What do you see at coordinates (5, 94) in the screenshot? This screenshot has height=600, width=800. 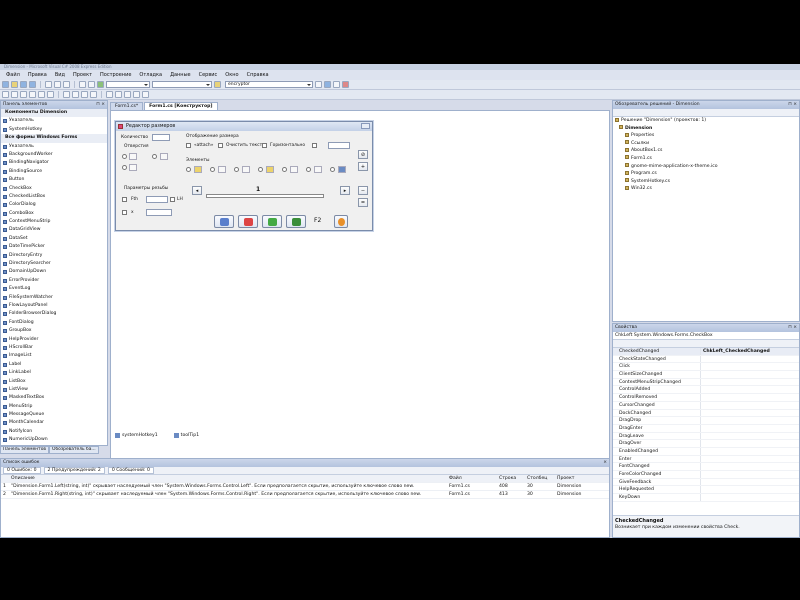 I see `align-left-icon` at bounding box center [5, 94].